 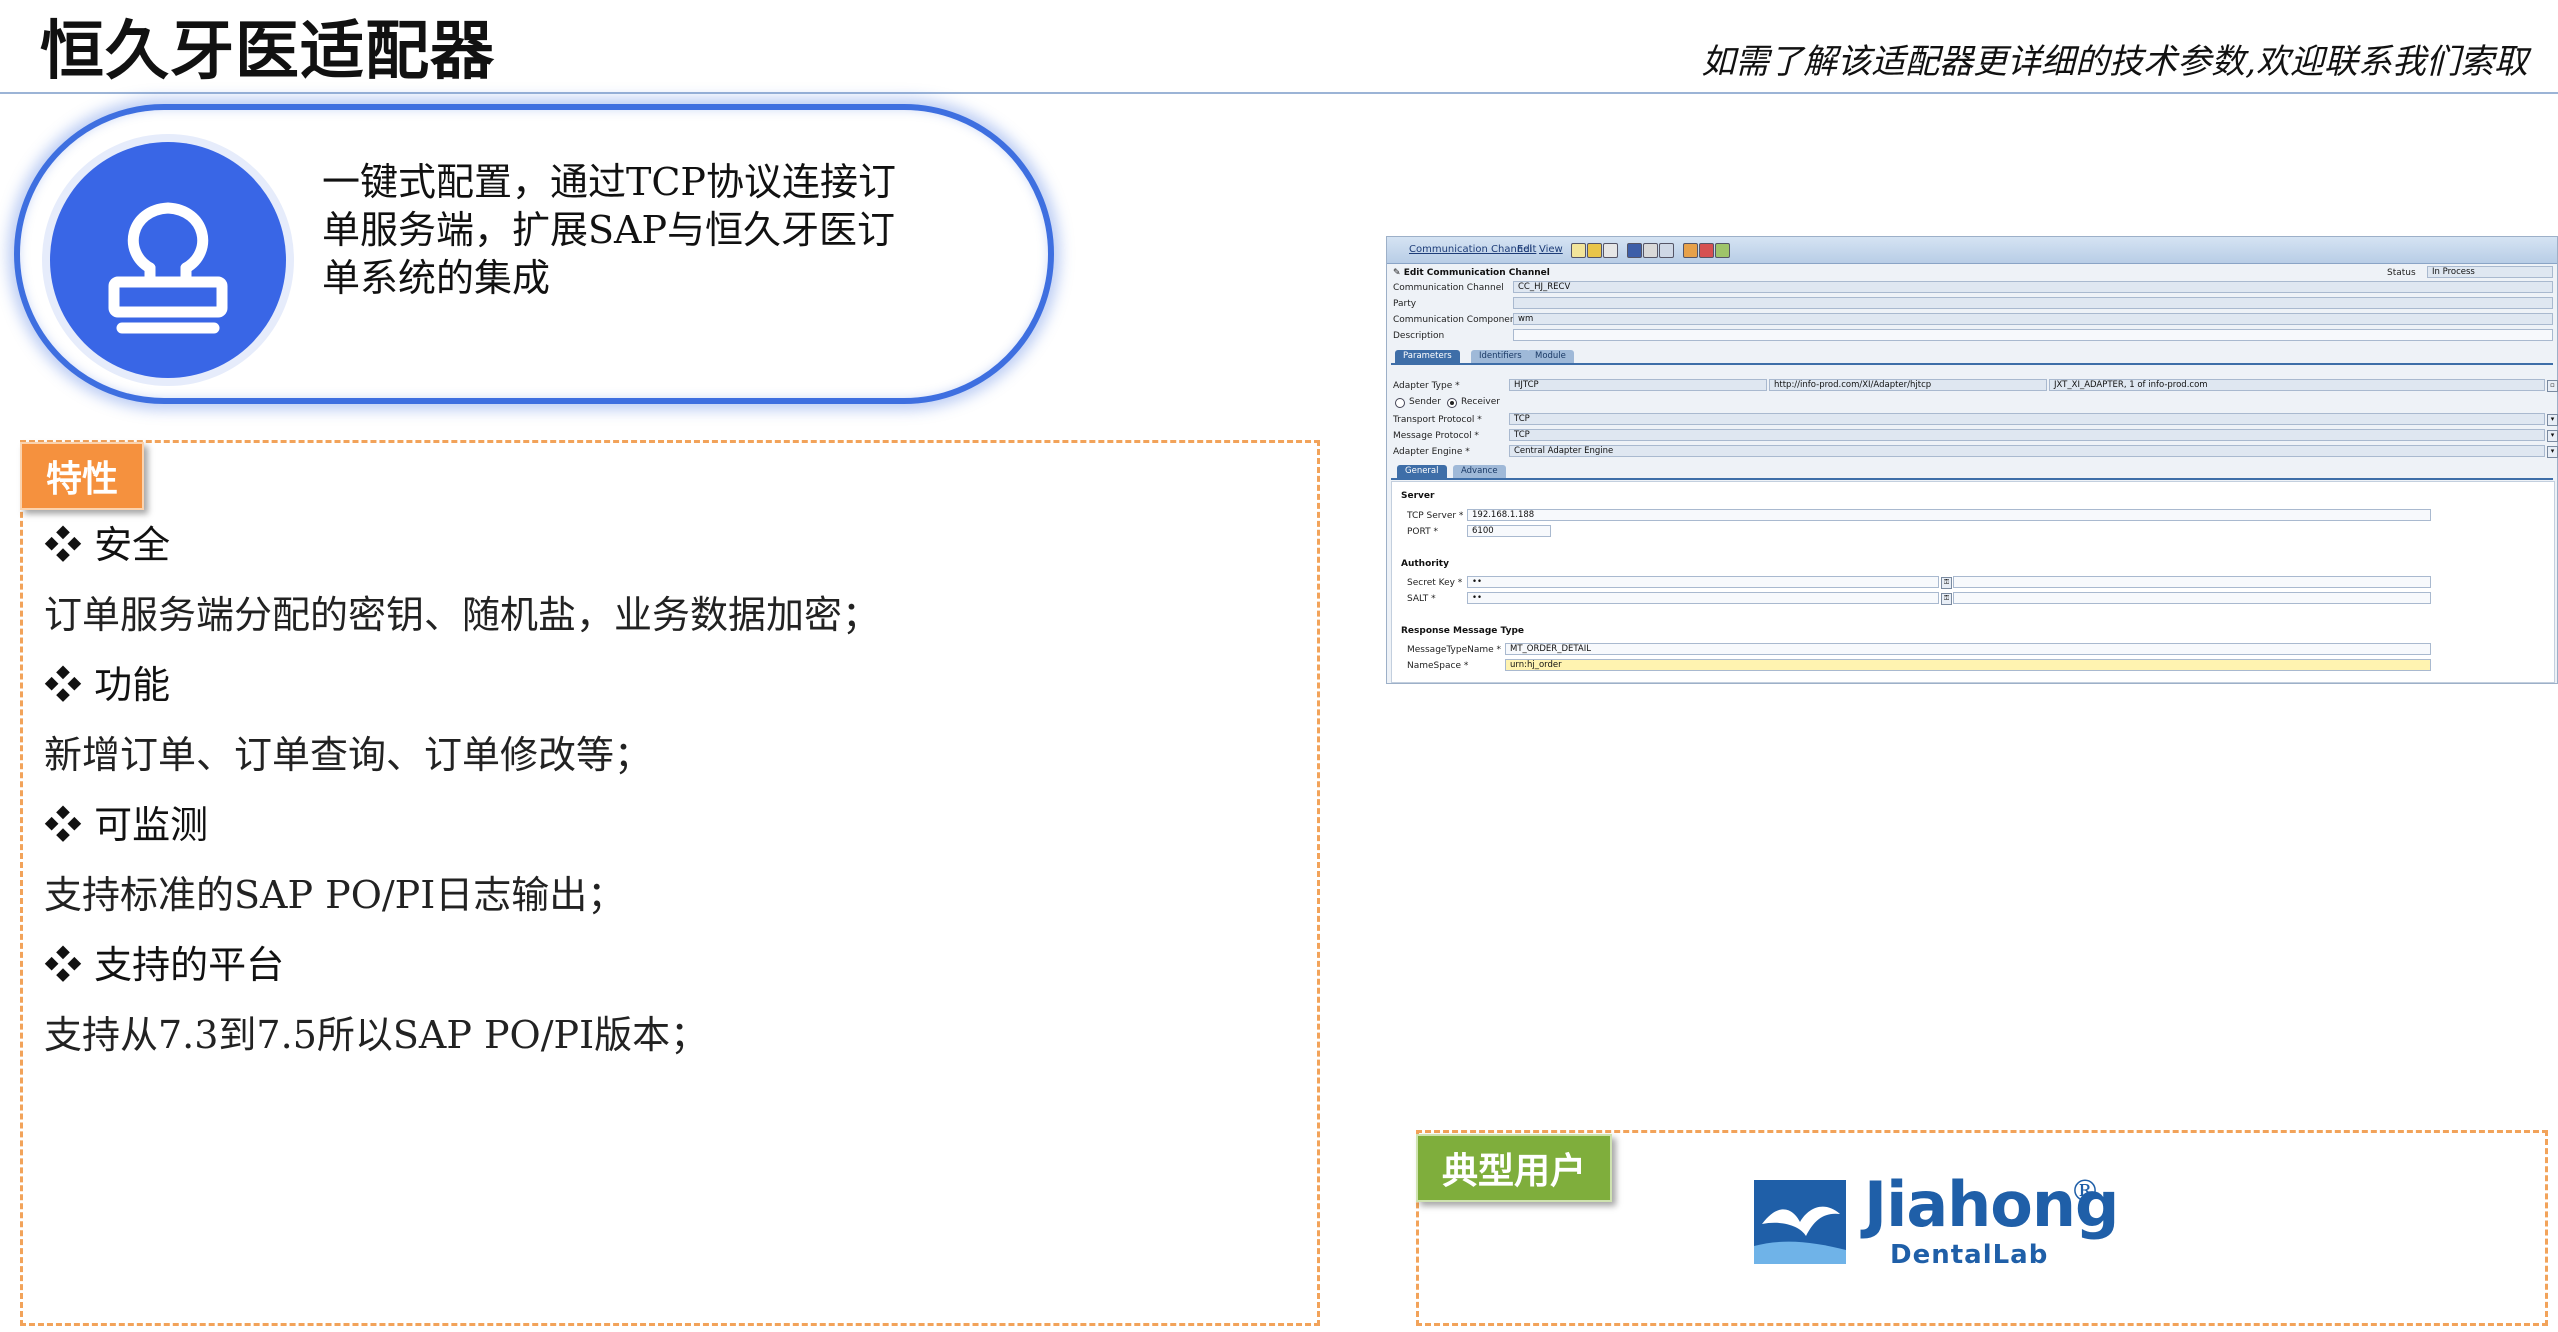 I want to click on save-icon, so click(x=1594, y=250).